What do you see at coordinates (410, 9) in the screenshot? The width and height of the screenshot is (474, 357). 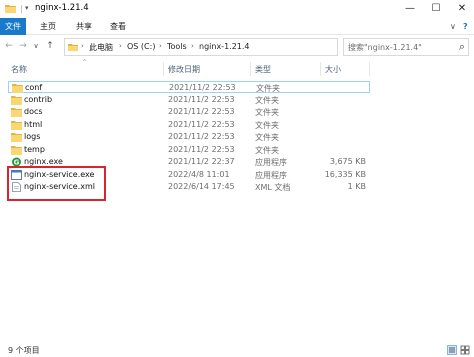 I see `minimize-button: —` at bounding box center [410, 9].